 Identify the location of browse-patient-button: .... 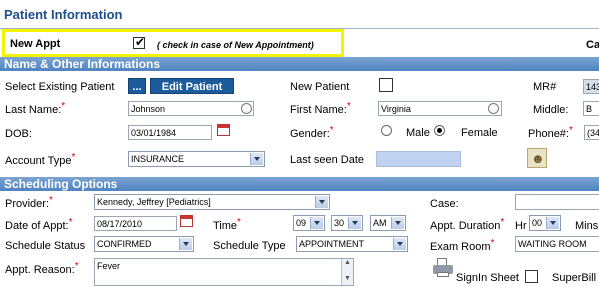
(137, 86).